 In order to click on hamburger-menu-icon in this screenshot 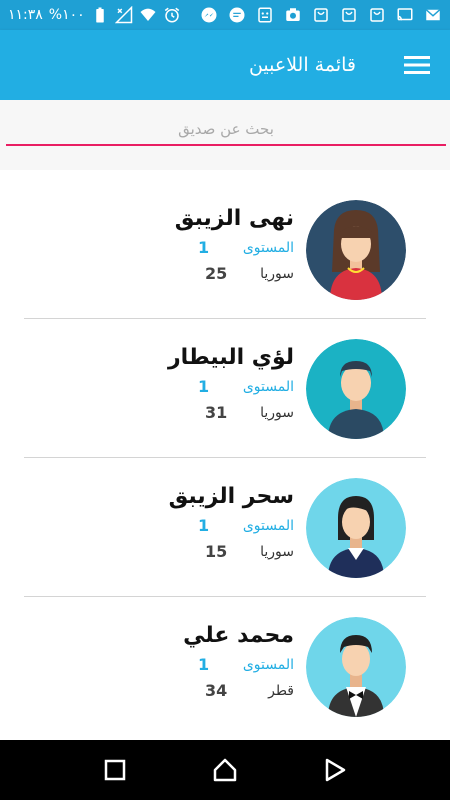, I will do `click(417, 65)`.